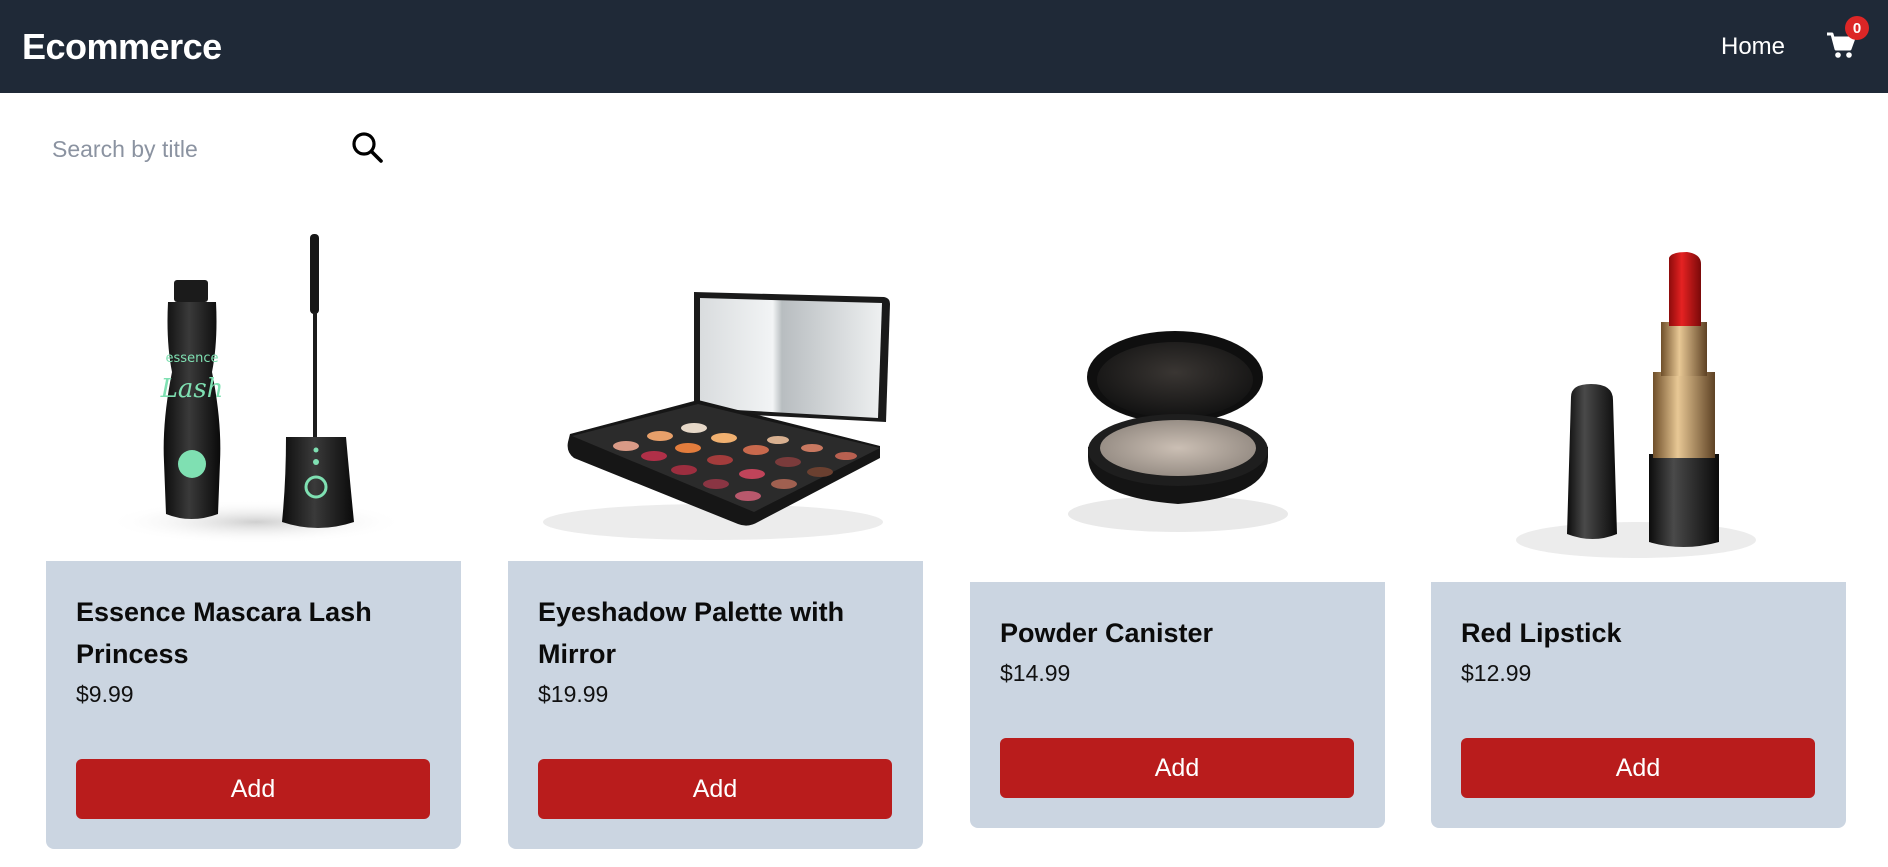 Image resolution: width=1888 pixels, height=867 pixels. Describe the element at coordinates (1636, 405) in the screenshot. I see `lipstick-image` at that location.